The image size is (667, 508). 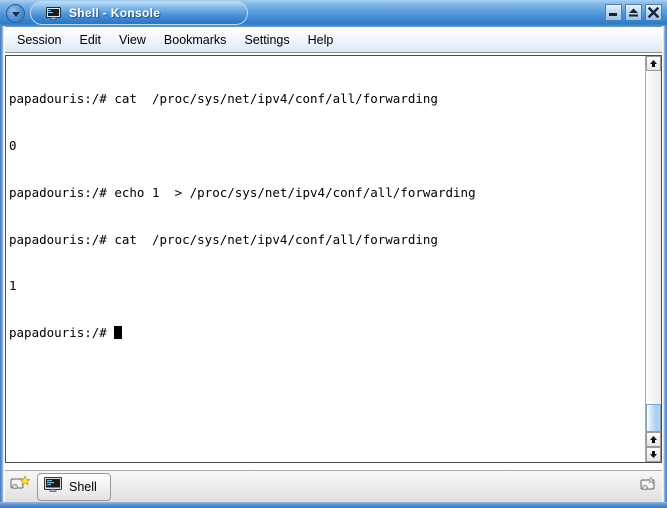 I want to click on scrollbar-thumb, so click(x=653, y=418).